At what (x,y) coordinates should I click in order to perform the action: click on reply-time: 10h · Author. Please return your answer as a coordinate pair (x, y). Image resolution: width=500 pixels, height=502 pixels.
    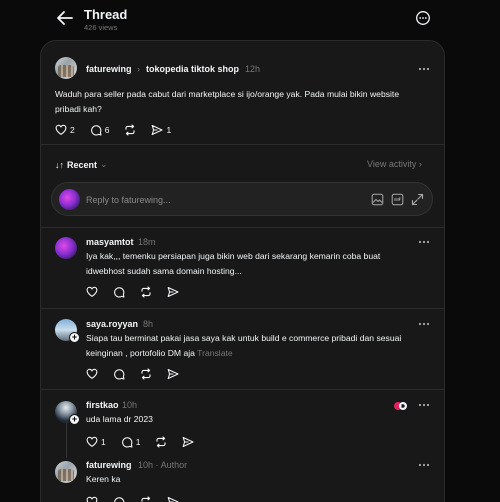
    Looking at the image, I should click on (163, 465).